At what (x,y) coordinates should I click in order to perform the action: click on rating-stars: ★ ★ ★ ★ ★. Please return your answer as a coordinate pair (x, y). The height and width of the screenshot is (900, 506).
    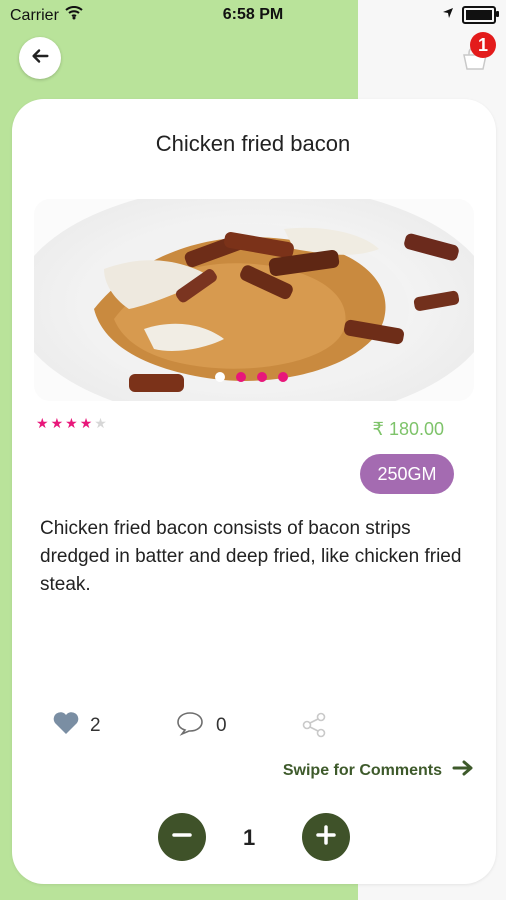
    Looking at the image, I should click on (71, 423).